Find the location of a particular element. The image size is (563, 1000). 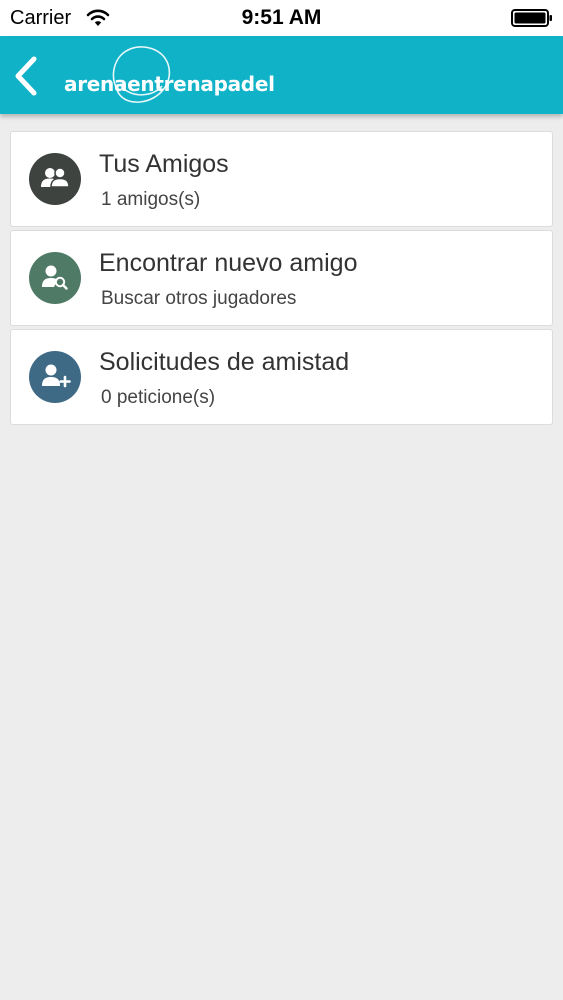

search-user-icon is located at coordinates (55, 277).